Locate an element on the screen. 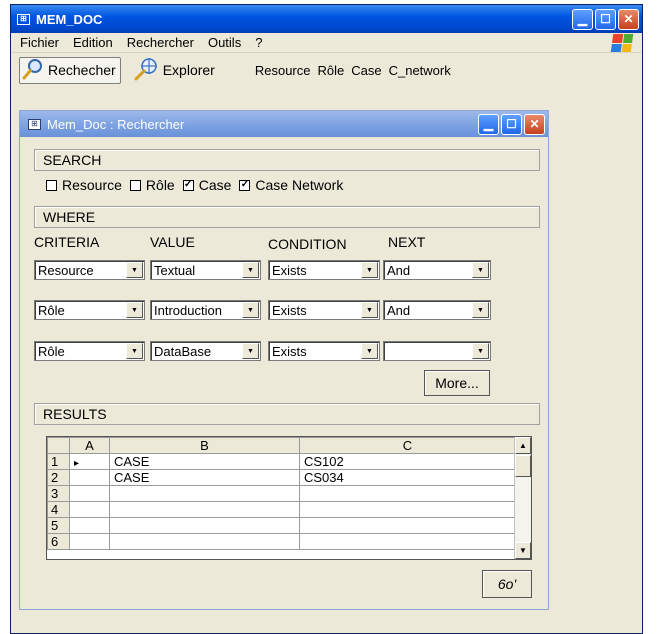 Image resolution: width=667 pixels, height=634 pixels. dialog-titlebar: ⊞ Mem_Doc : Rechercher ▁ ☐ ✕ is located at coordinates (284, 124).